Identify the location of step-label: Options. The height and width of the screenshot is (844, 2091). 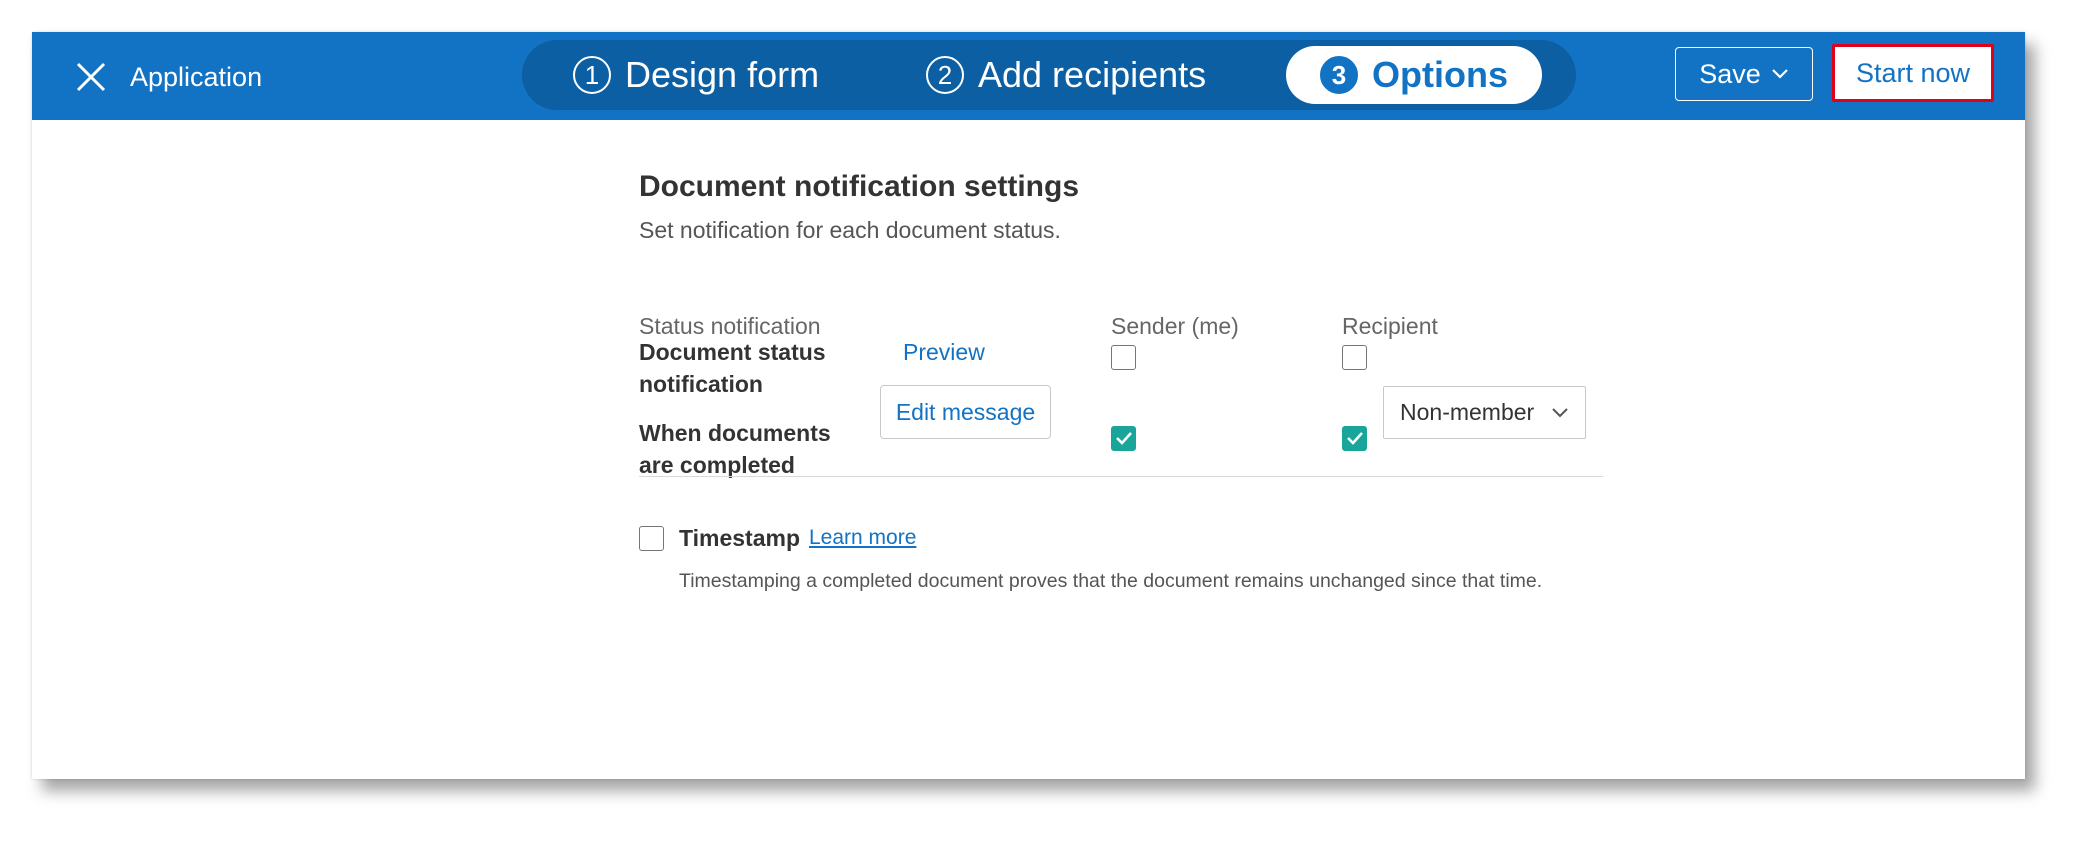
(1440, 74).